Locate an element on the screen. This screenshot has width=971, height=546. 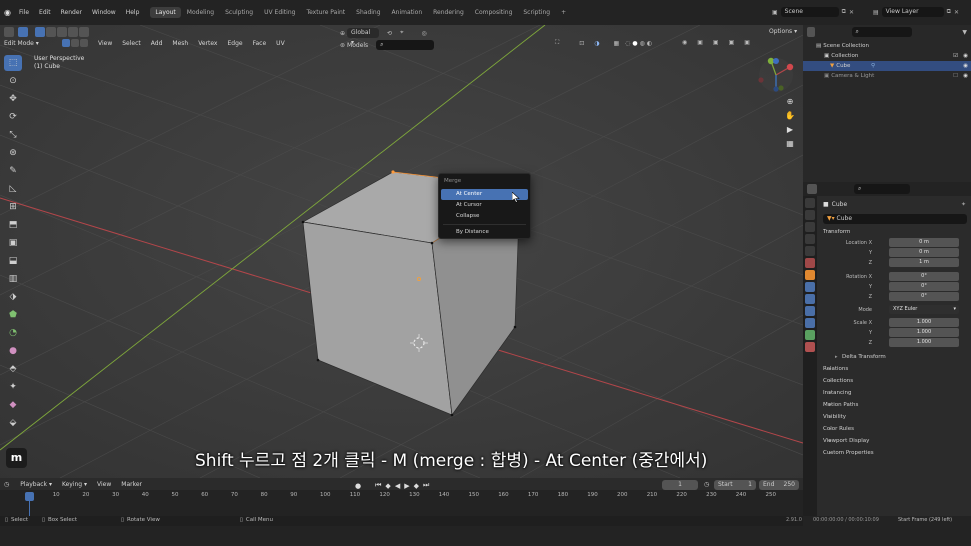
current-frame-field: 1 is located at coordinates (680, 485).